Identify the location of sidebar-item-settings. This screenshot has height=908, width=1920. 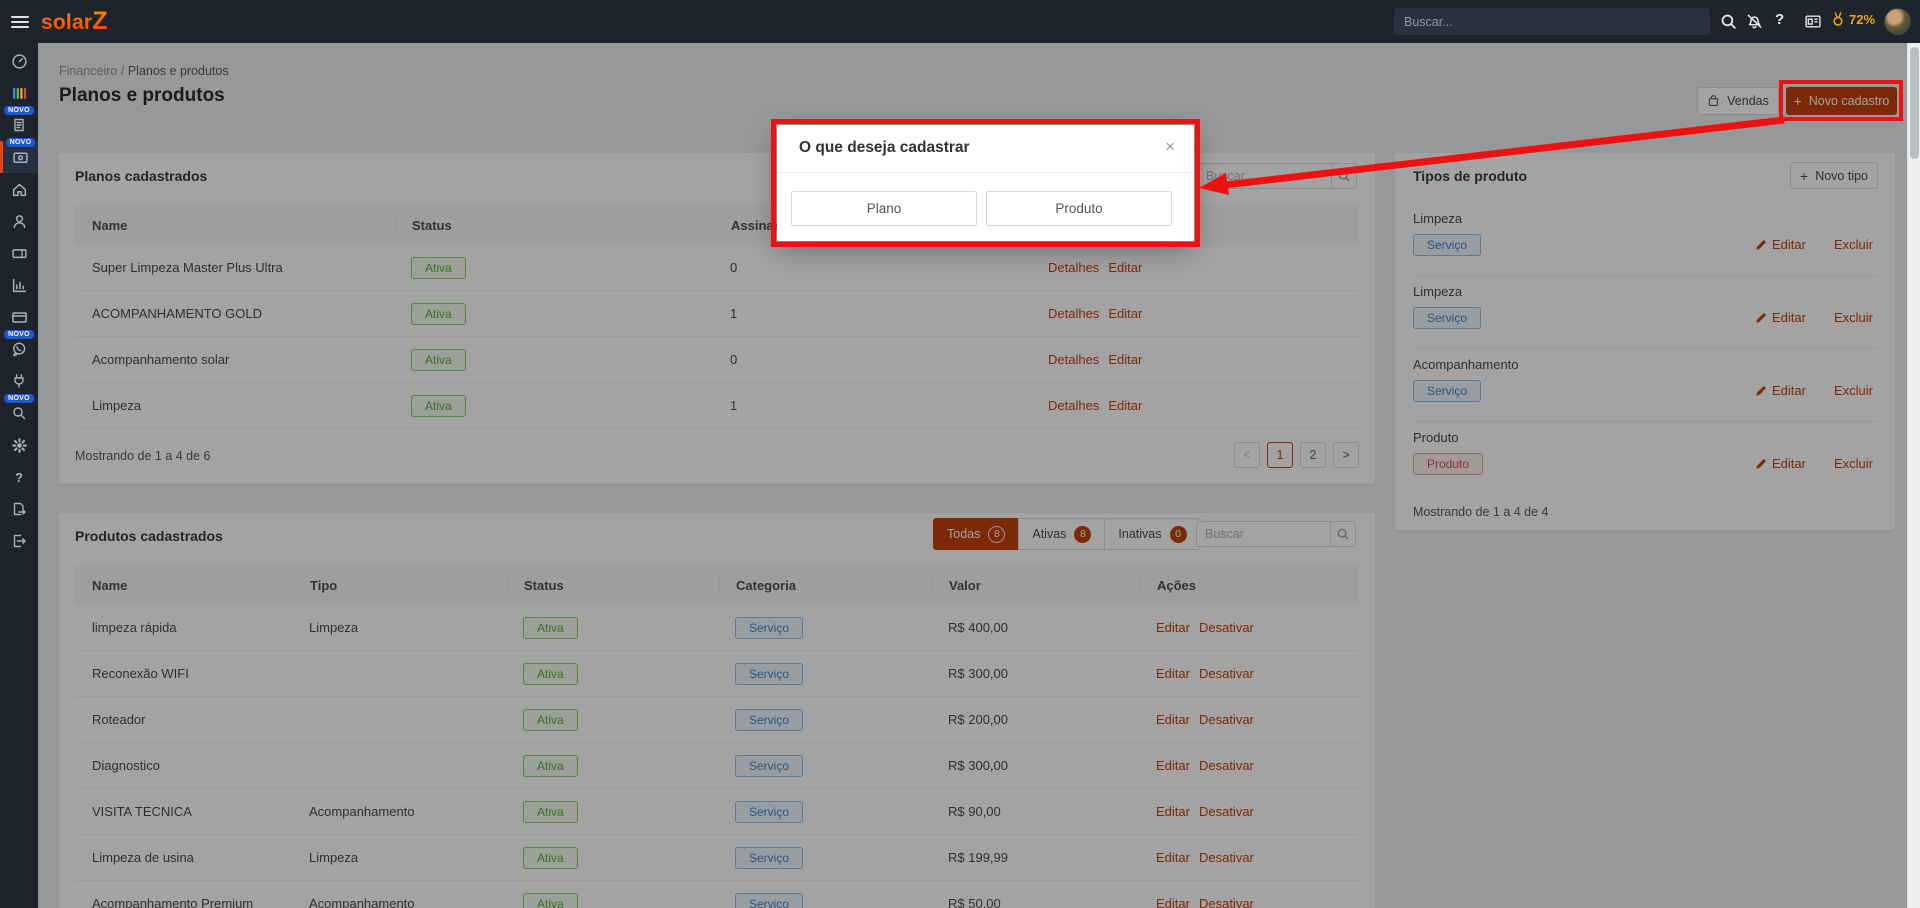
(19, 445).